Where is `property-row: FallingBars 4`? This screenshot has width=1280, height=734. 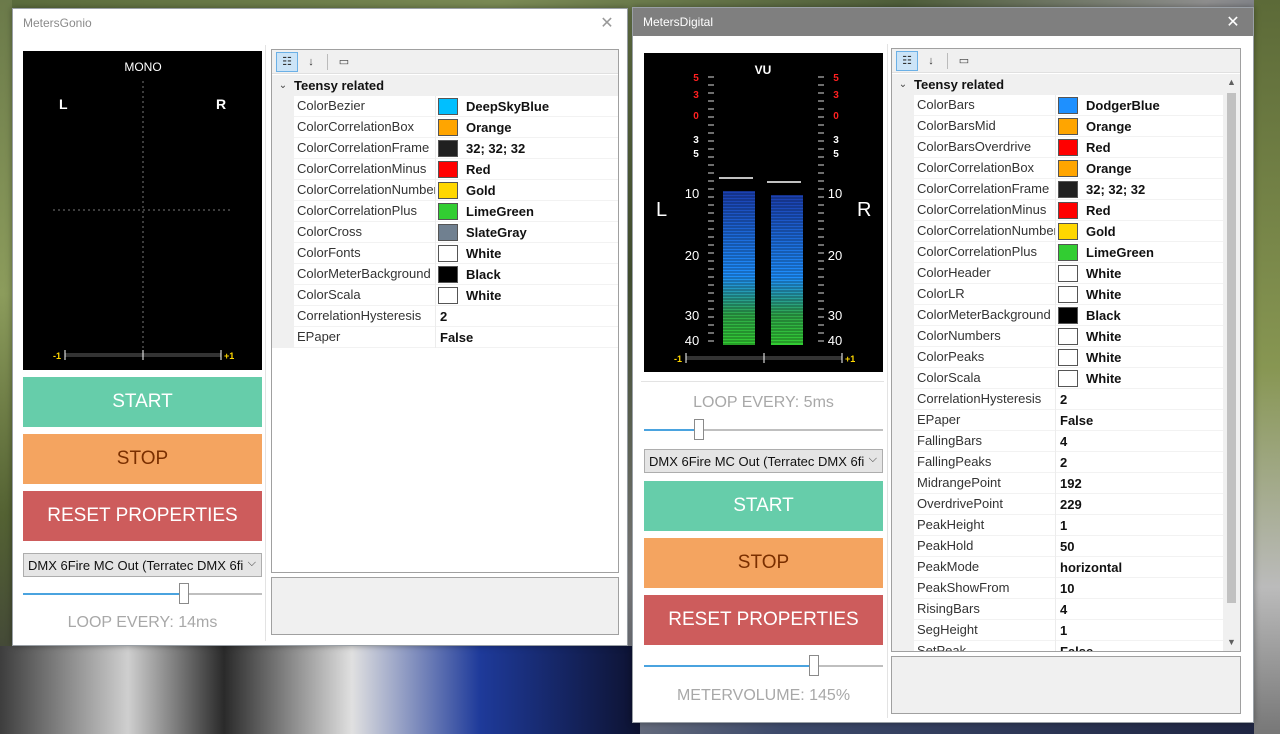 property-row: FallingBars 4 is located at coordinates (1057, 441).